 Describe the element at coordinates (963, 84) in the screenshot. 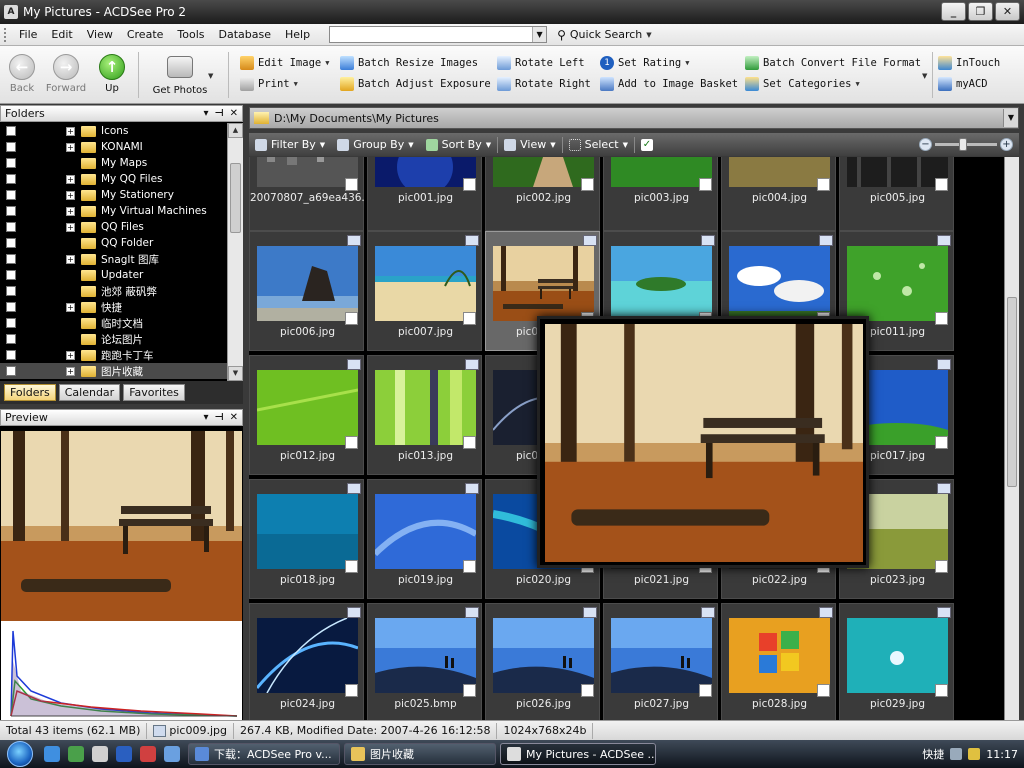

I see `myacd-button: myACD` at that location.